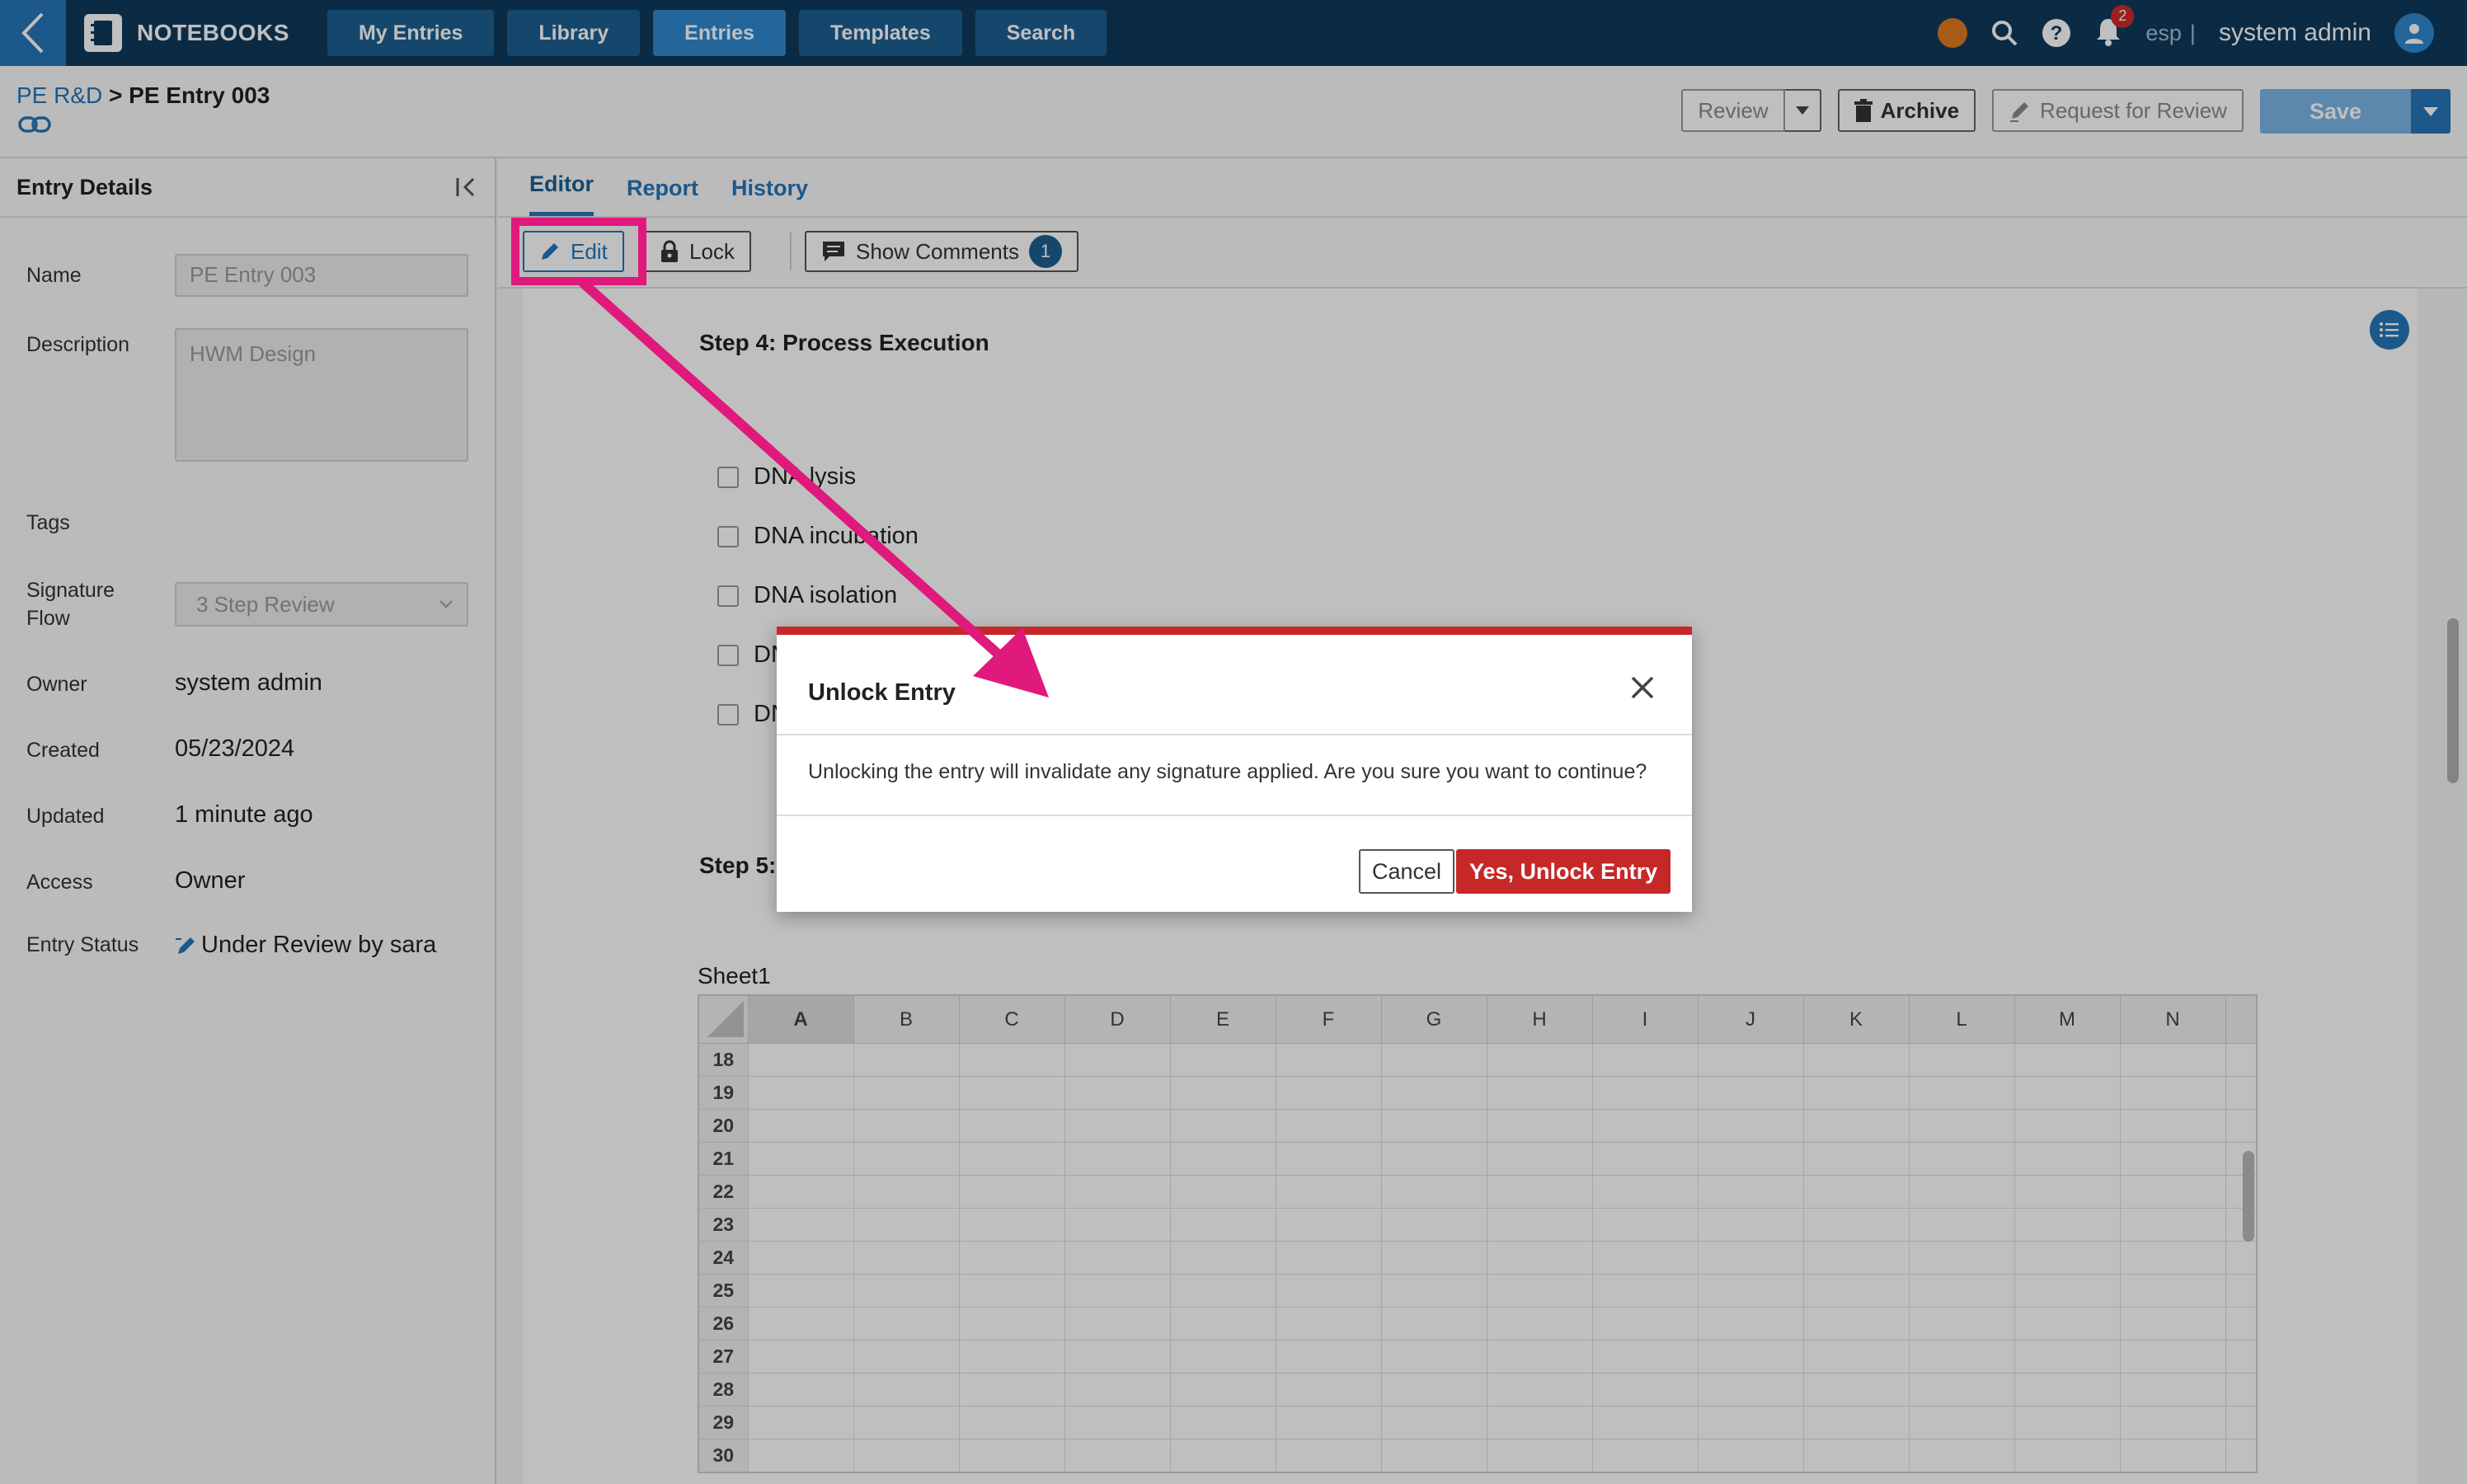  I want to click on close-button, so click(1643, 687).